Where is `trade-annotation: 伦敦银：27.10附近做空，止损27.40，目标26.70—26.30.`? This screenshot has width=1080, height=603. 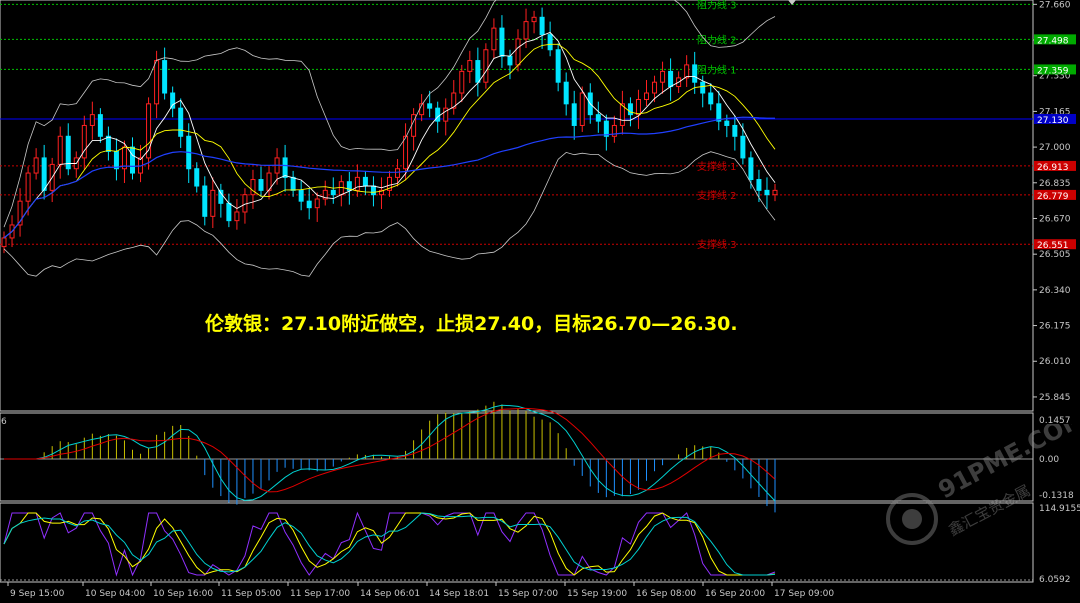
trade-annotation: 伦敦银：27.10附近做空，止损27.40，目标26.70—26.30. is located at coordinates (471, 324).